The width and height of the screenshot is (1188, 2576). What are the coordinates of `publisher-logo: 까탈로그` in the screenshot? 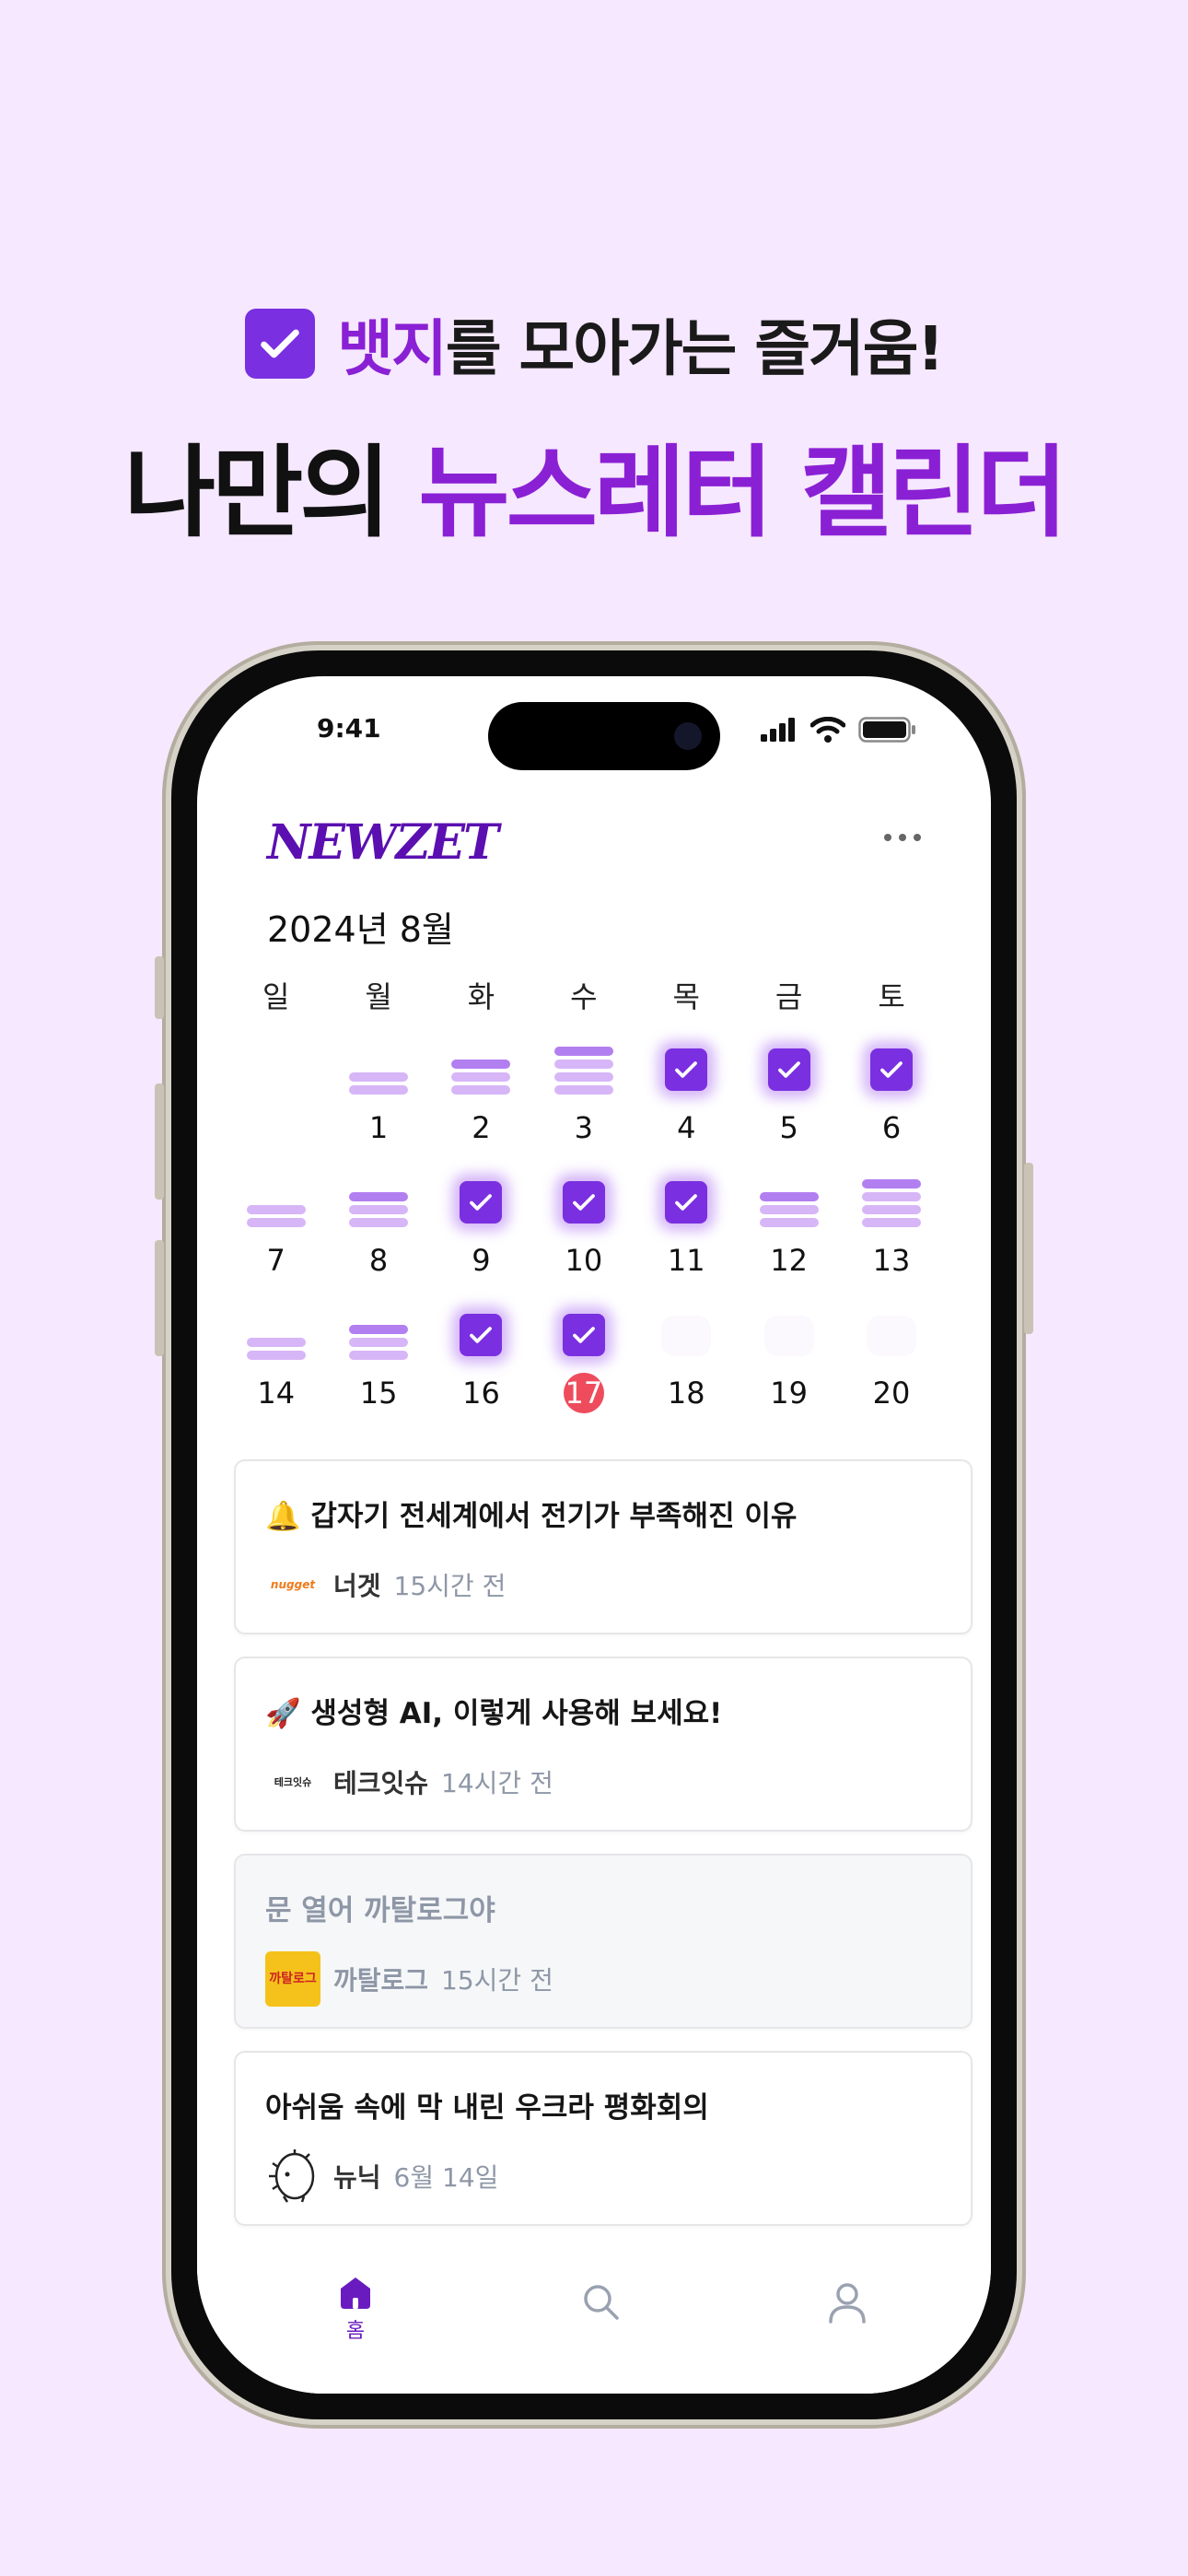 It's located at (292, 1979).